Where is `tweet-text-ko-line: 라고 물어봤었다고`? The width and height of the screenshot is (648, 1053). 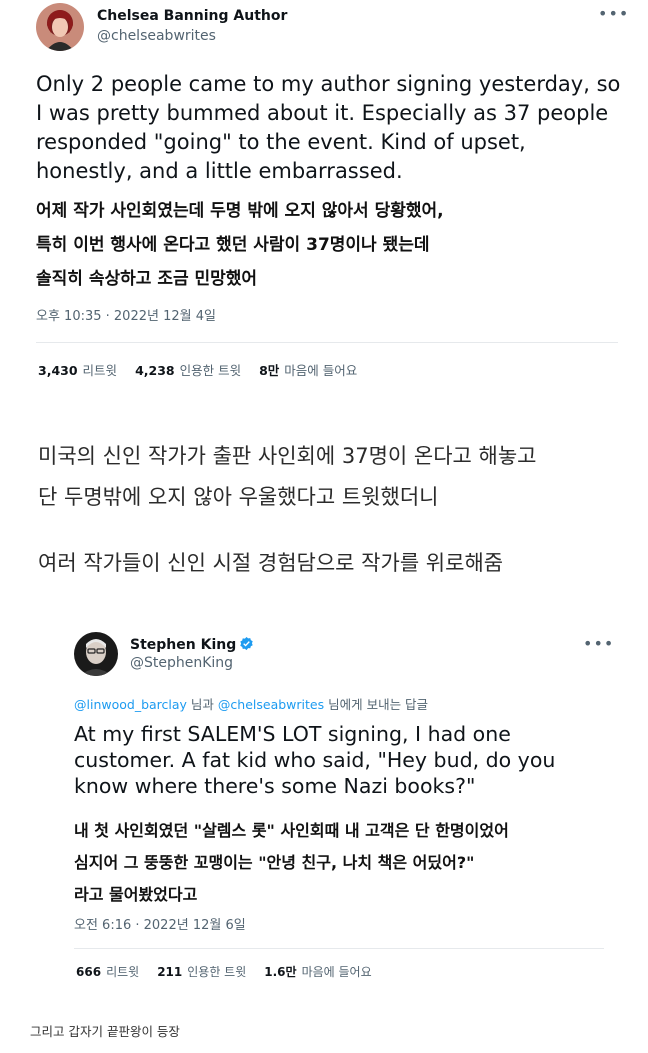 tweet-text-ko-line: 라고 물어봤었다고 is located at coordinates (136, 894).